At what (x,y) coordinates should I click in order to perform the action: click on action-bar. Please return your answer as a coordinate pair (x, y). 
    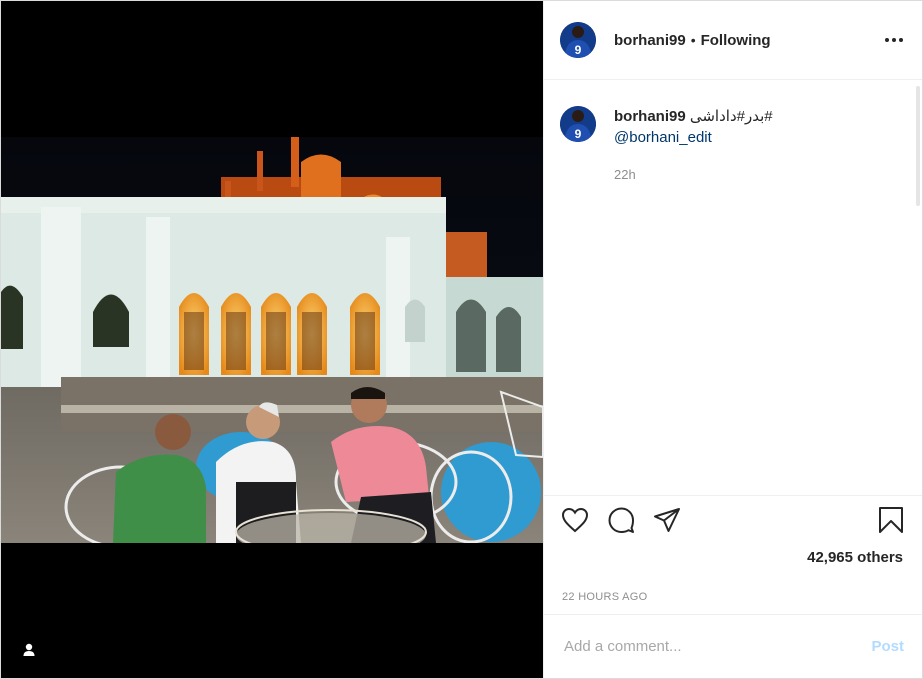
    Looking at the image, I should click on (733, 519).